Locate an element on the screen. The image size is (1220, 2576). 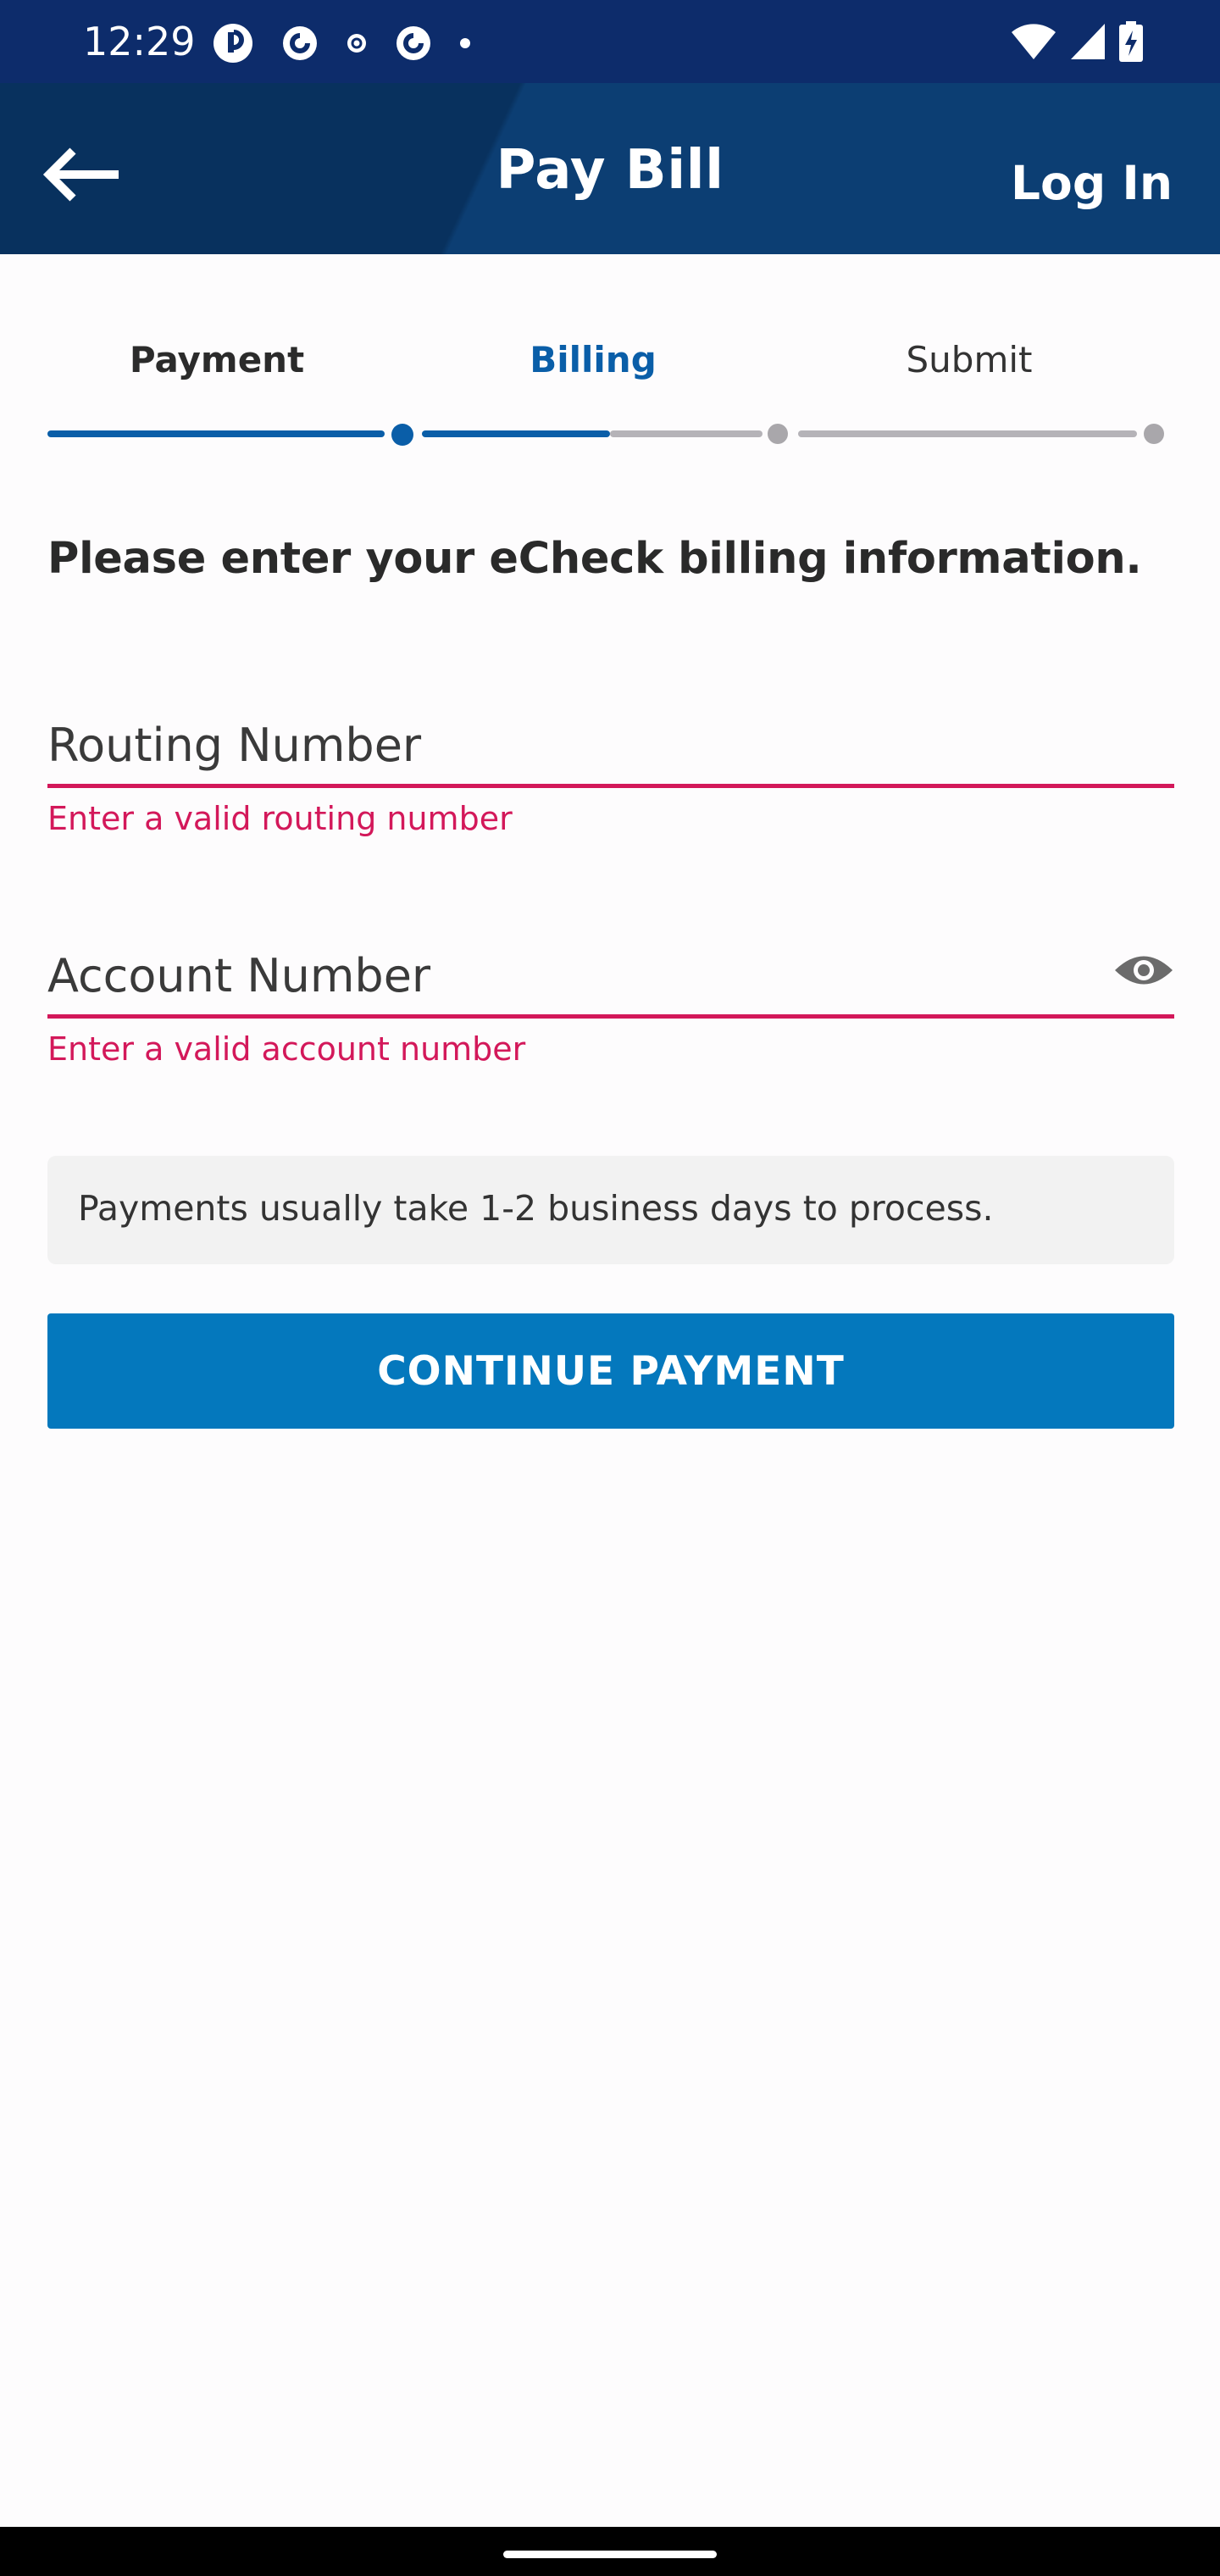
signal-icon is located at coordinates (1088, 41).